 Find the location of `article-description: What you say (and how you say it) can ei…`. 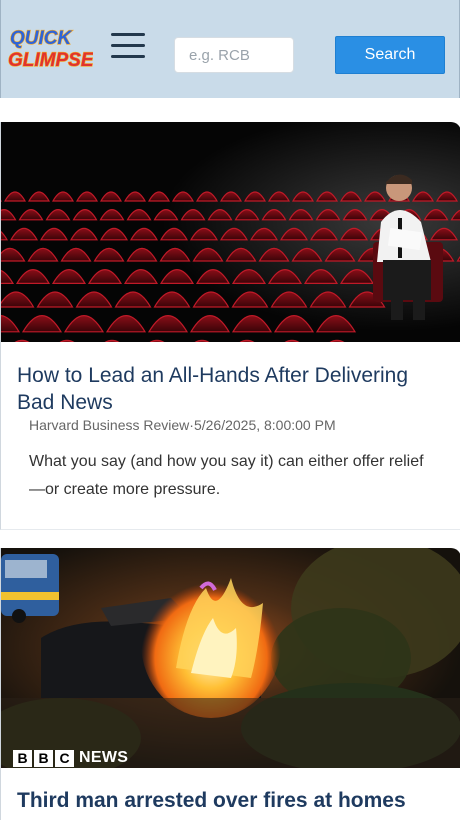

article-description: What you say (and how you say it) can ei… is located at coordinates (226, 475).